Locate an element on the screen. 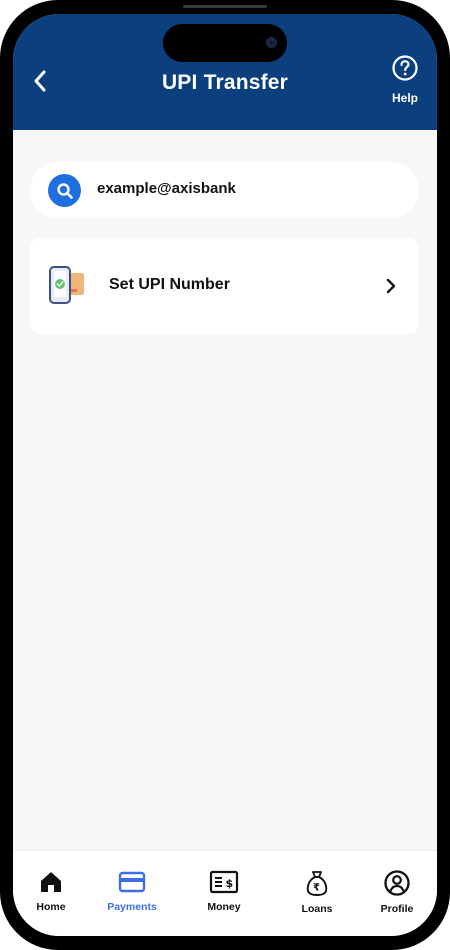 The height and width of the screenshot is (950, 450). dynamic-island is located at coordinates (225, 43).